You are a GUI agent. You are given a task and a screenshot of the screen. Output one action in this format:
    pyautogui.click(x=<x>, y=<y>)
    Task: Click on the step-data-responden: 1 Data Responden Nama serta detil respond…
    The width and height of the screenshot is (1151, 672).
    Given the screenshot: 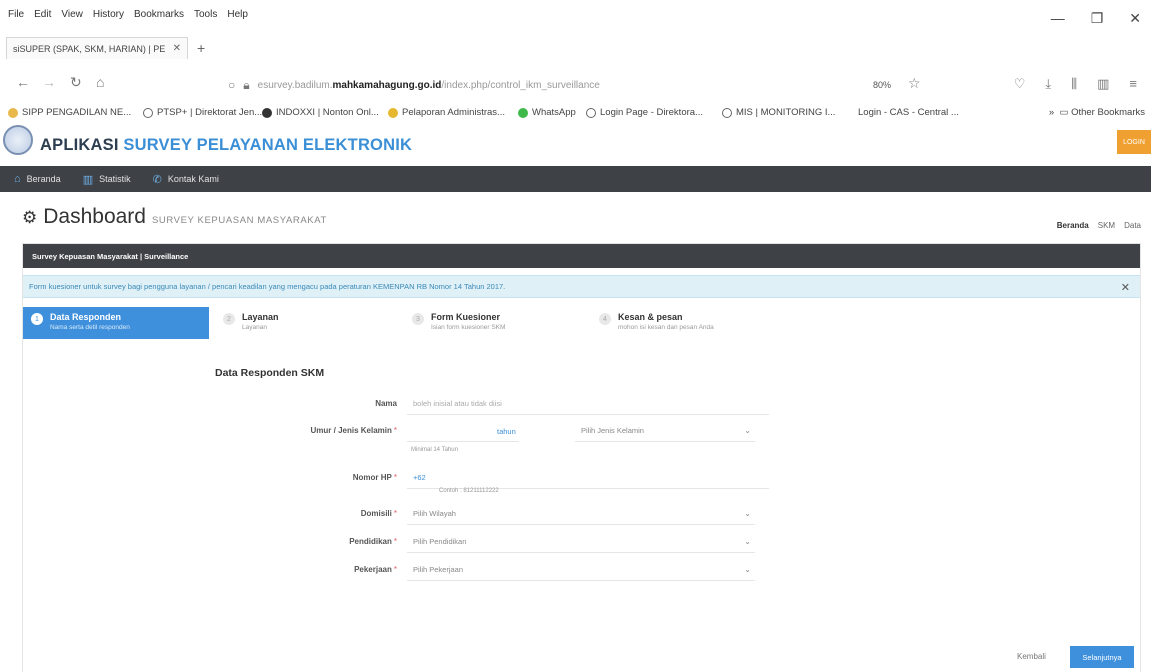 What is the action you would take?
    pyautogui.click(x=116, y=323)
    